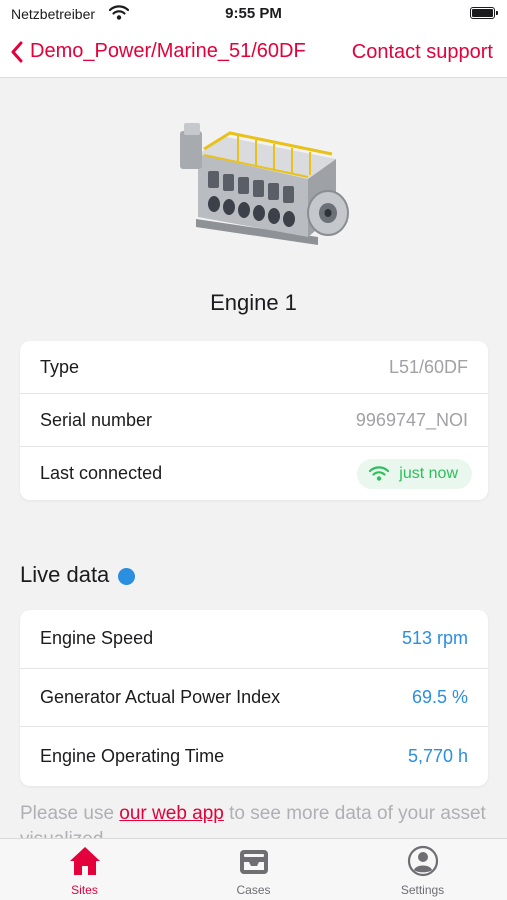 This screenshot has height=900, width=507. What do you see at coordinates (484, 13) in the screenshot?
I see `battery-icon` at bounding box center [484, 13].